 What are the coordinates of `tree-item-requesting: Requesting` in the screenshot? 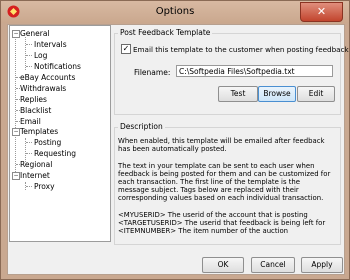 It's located at (55, 153).